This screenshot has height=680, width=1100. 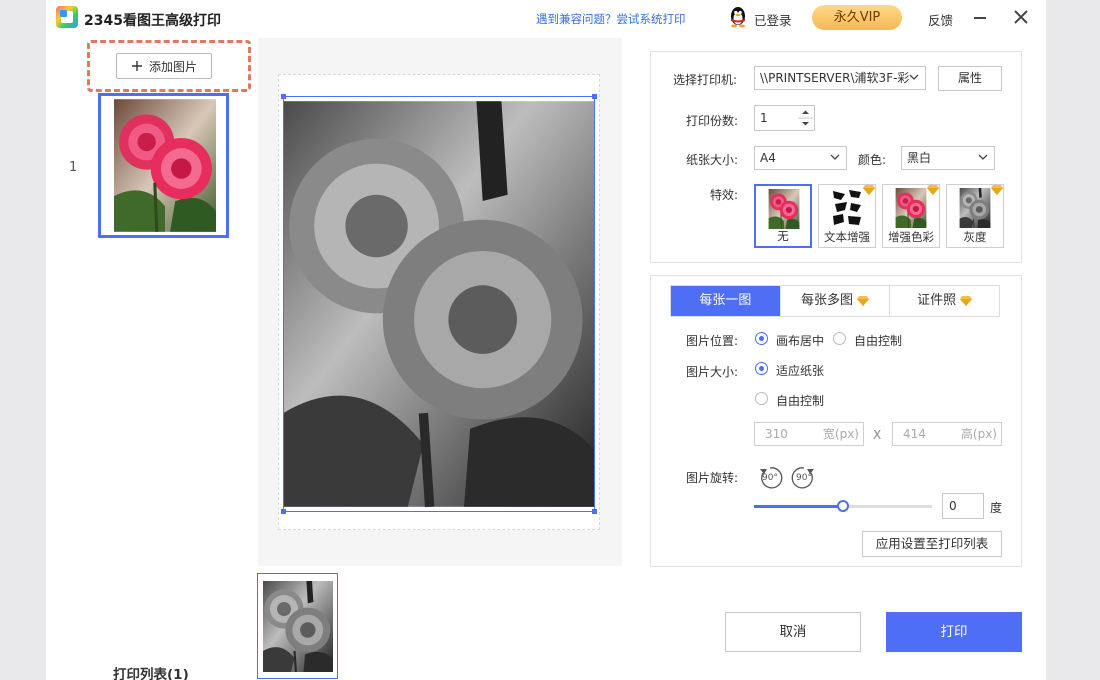 I want to click on height-unit: 高(px), so click(x=978, y=434).